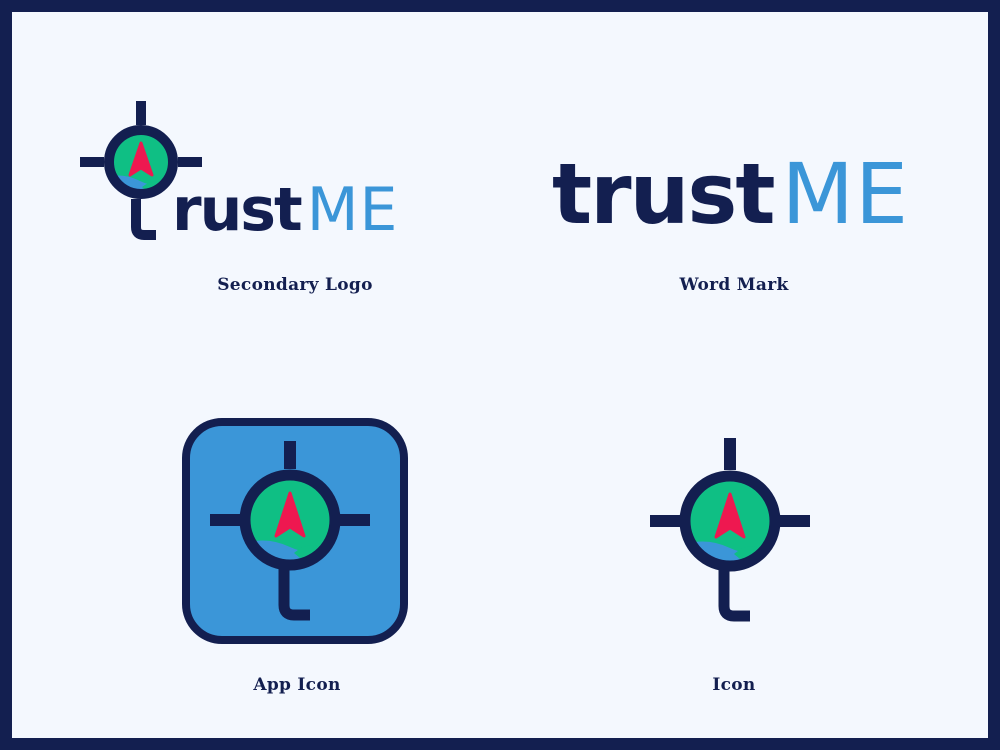 This screenshot has width=1000, height=750. What do you see at coordinates (295, 285) in the screenshot?
I see `secondary-logo-caption: Secondary Logo` at bounding box center [295, 285].